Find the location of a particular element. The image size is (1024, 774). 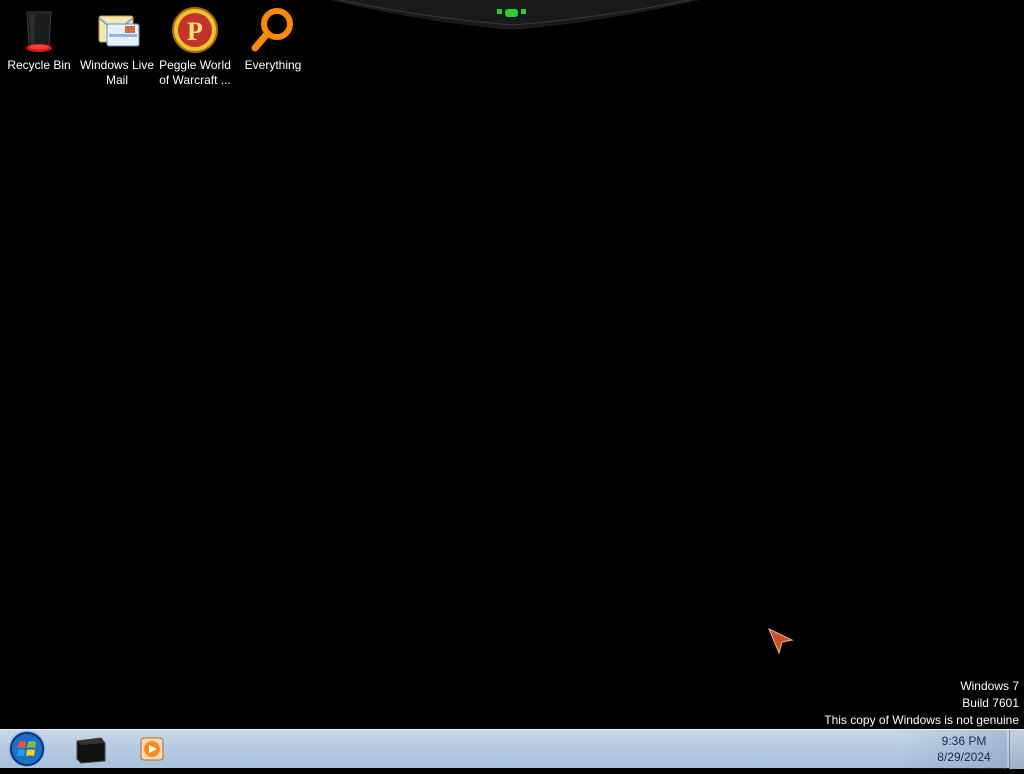

taskbar-clock: 9:36 PM 8/29/2024 is located at coordinates (964, 749).